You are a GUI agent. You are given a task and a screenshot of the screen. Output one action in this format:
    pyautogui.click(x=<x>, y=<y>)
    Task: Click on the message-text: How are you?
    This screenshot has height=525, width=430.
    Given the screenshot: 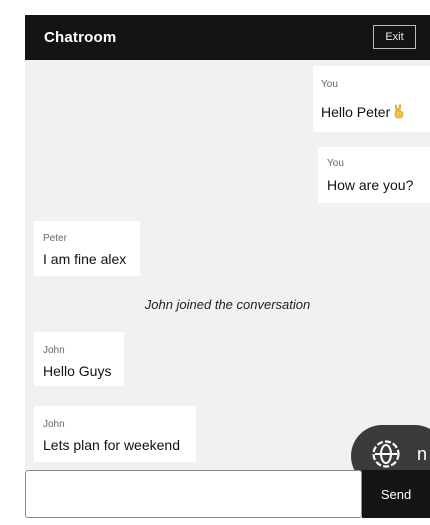 What is the action you would take?
    pyautogui.click(x=370, y=185)
    